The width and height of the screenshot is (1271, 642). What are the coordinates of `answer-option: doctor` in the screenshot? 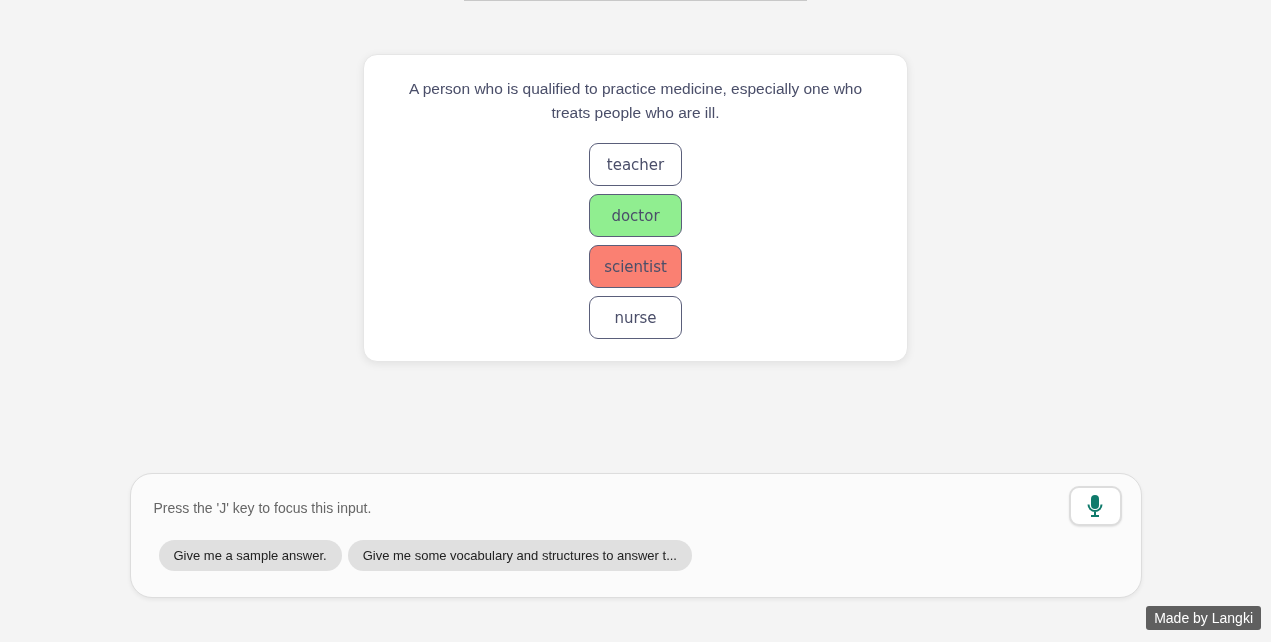 It's located at (635, 215).